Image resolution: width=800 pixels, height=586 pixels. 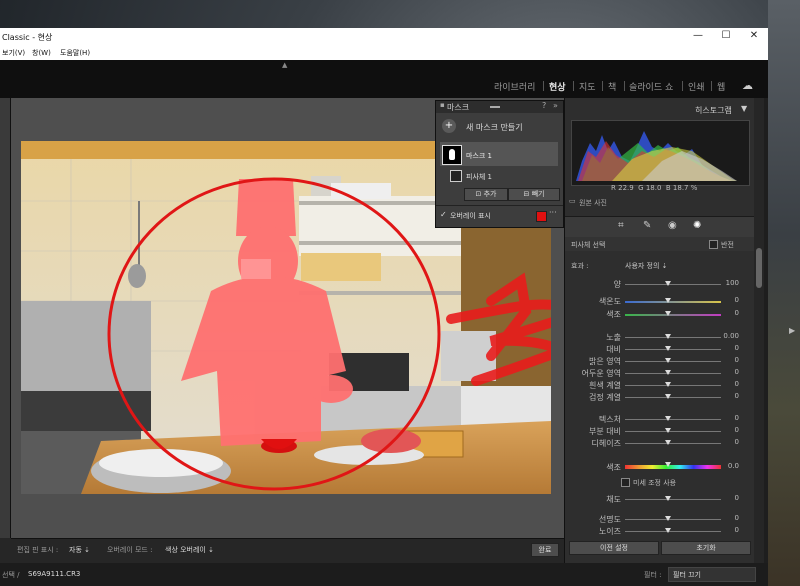 I want to click on module-slideshow: 슬라이드 쇼, so click(x=651, y=86).